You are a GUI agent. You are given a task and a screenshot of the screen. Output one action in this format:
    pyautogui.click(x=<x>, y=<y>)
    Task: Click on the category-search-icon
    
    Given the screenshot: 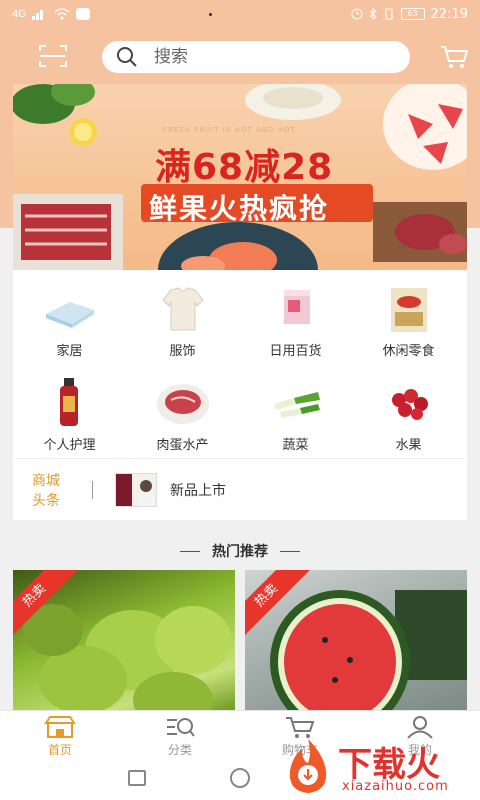 What is the action you would take?
    pyautogui.click(x=181, y=727)
    